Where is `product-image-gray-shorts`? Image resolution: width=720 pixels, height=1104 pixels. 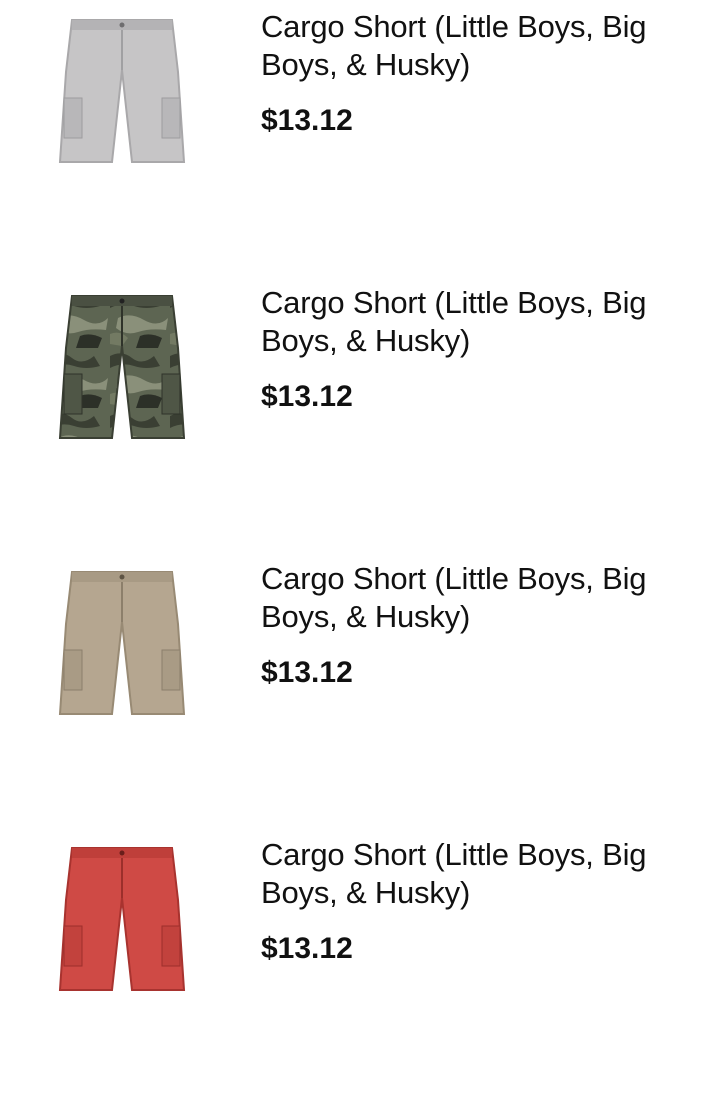
product-image-gray-shorts is located at coordinates (122, 92).